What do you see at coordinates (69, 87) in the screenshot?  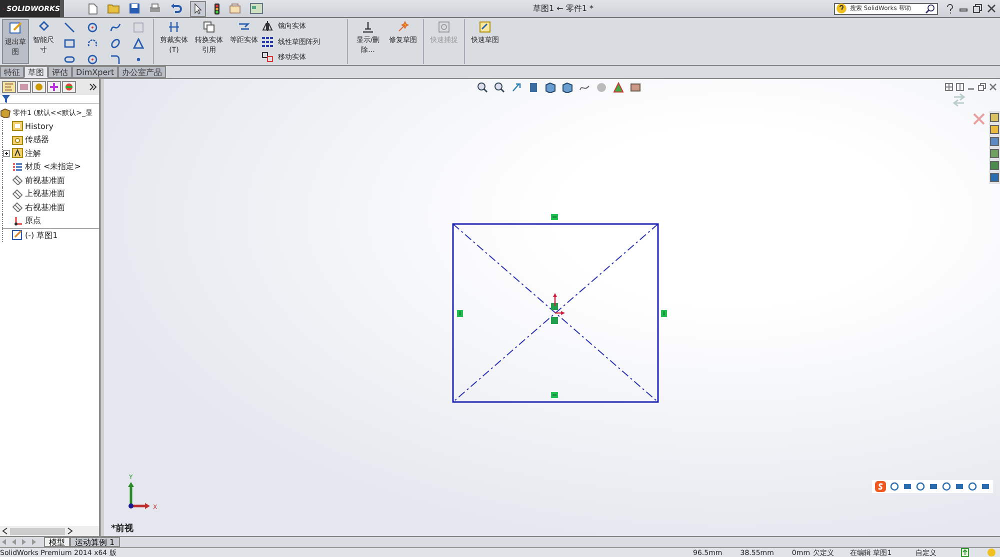 I see `display-tab-icon` at bounding box center [69, 87].